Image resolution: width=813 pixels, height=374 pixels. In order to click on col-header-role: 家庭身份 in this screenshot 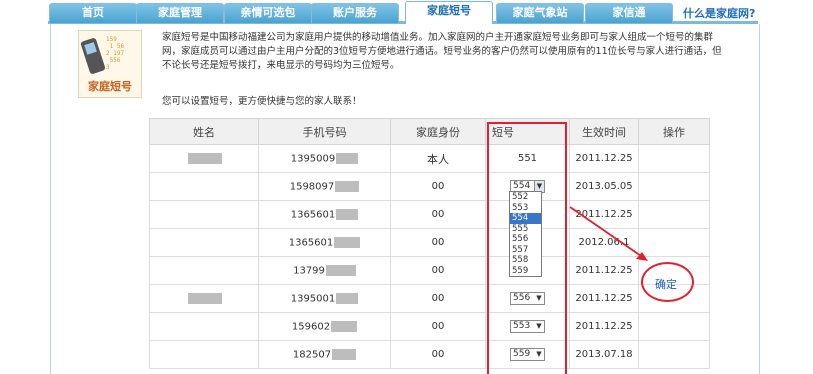, I will do `click(438, 131)`.